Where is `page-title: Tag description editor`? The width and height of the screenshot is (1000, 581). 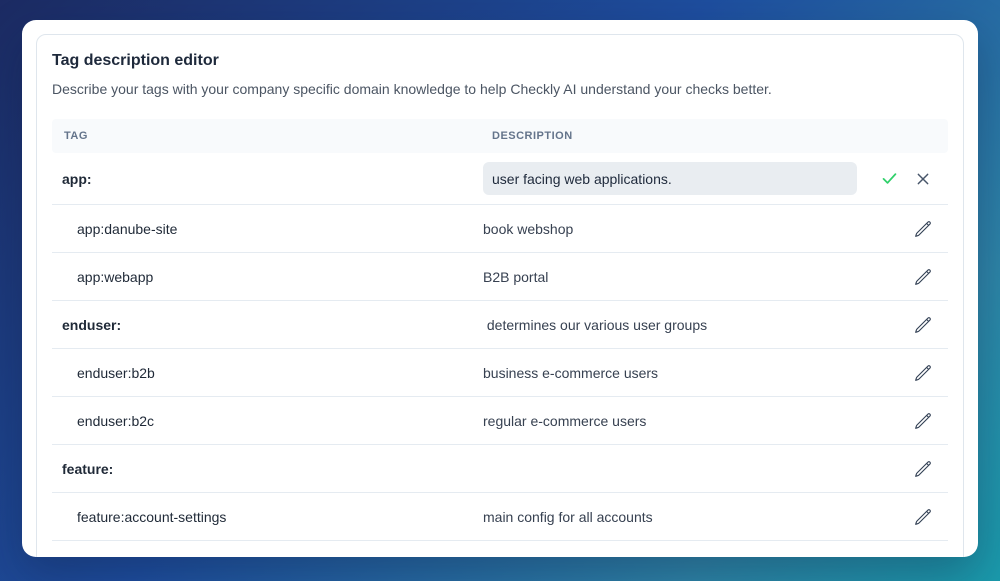
page-title: Tag description editor is located at coordinates (135, 60).